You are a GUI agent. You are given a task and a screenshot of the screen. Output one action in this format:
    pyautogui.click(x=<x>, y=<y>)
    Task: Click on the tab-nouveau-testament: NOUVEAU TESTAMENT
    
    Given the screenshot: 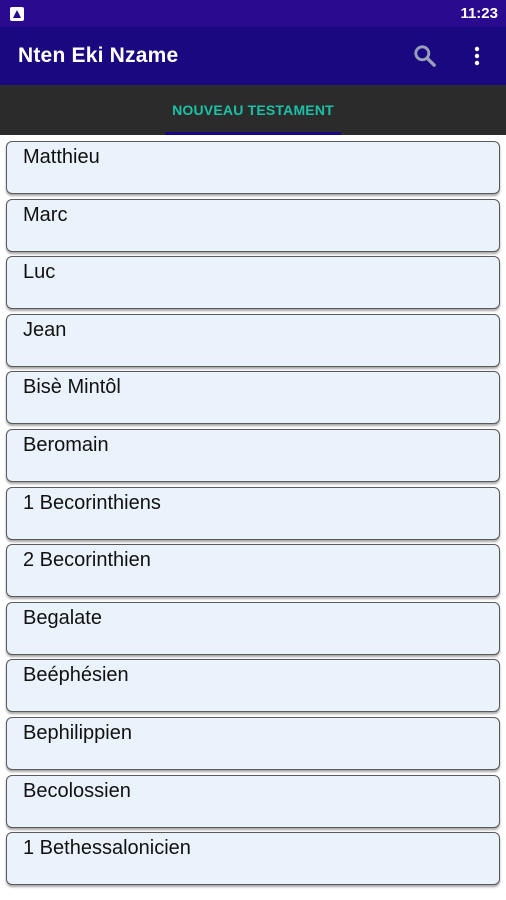 What is the action you would take?
    pyautogui.click(x=253, y=110)
    